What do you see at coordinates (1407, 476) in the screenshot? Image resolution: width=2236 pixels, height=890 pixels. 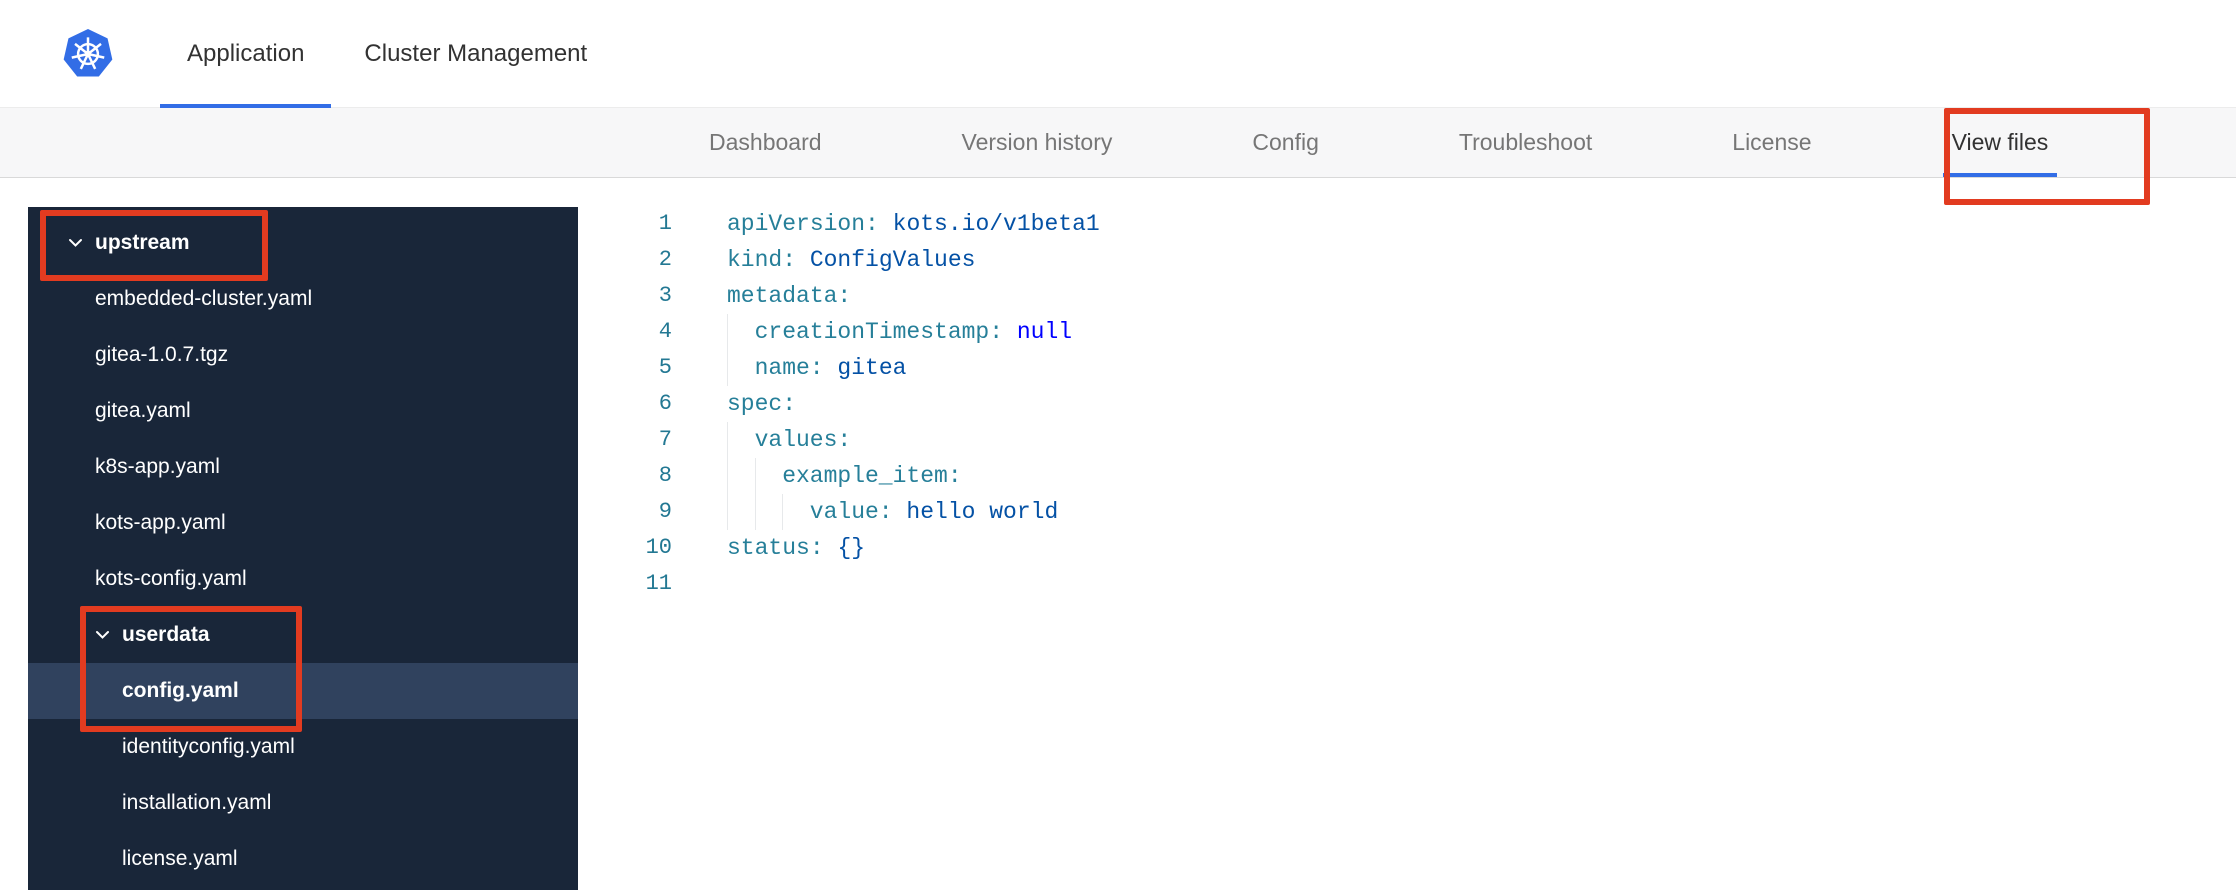 I see `code-line: 8 example_item:` at bounding box center [1407, 476].